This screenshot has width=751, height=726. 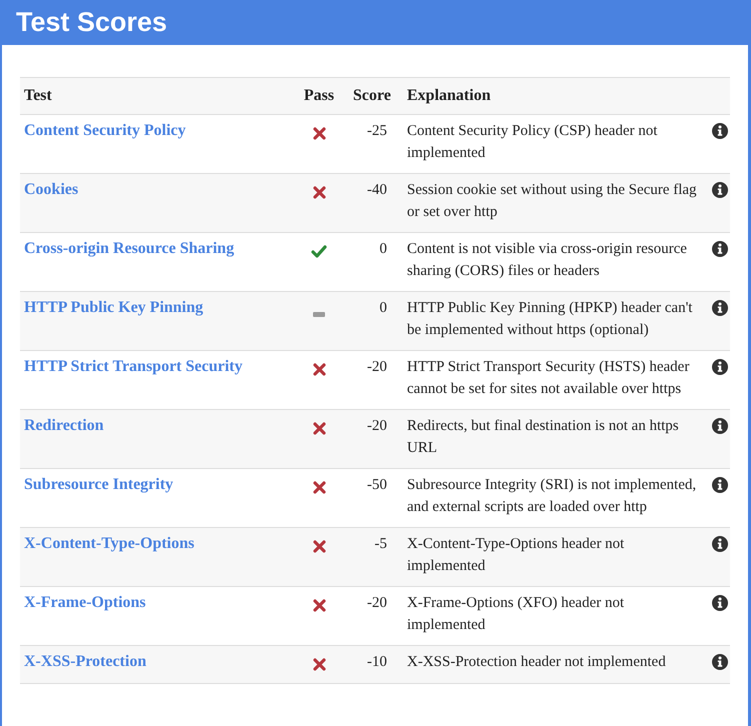 I want to click on score: -50, so click(x=377, y=485).